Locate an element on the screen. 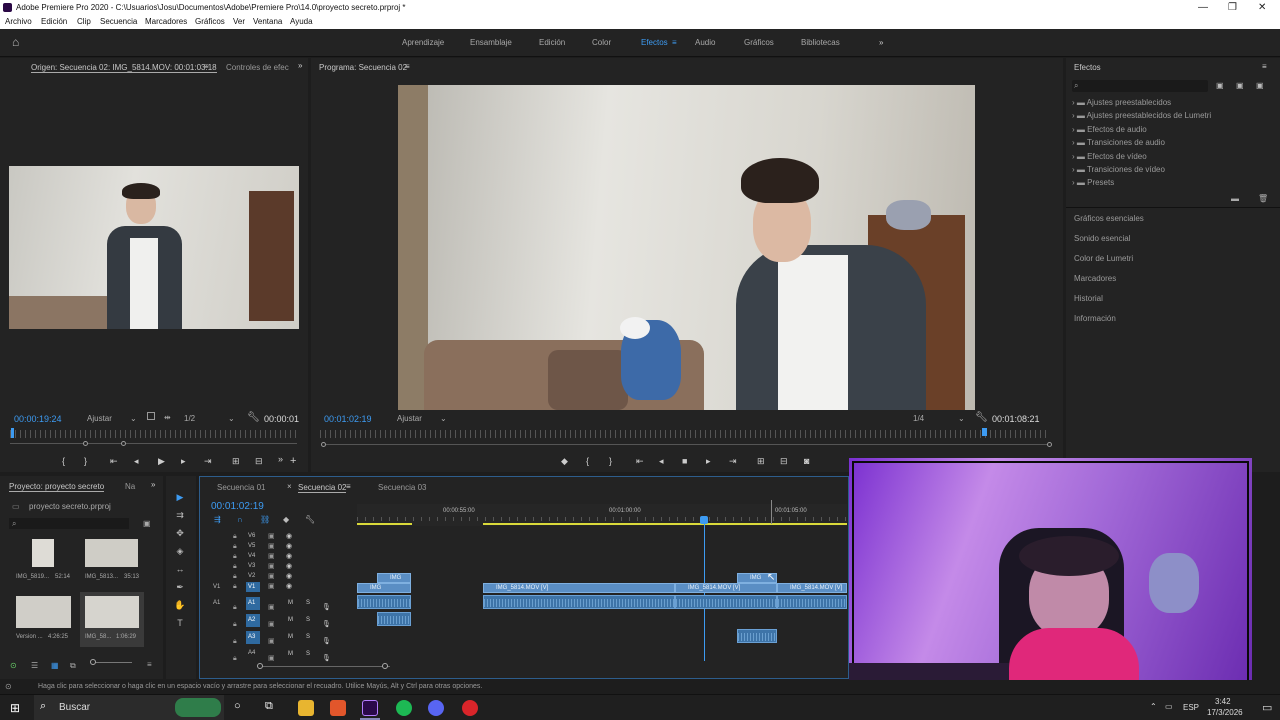 The height and width of the screenshot is (720, 1280). discord-icon is located at coordinates (436, 708).